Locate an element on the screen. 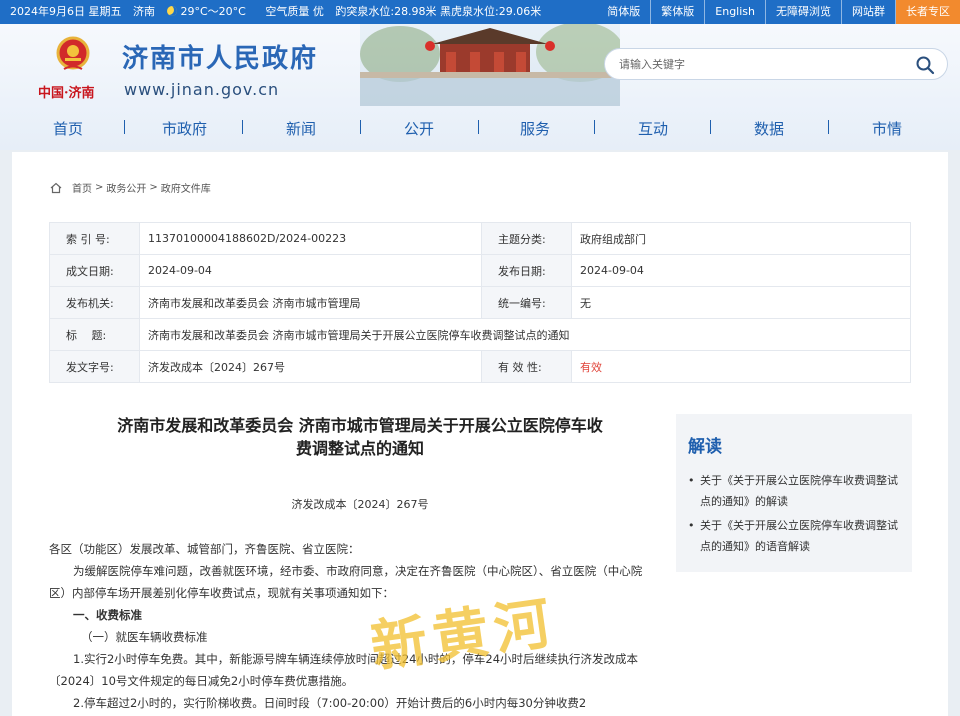 Image resolution: width=960 pixels, height=716 pixels. breadcrumb: 首页 > 政务公开 > 政府文件库 is located at coordinates (130, 187).